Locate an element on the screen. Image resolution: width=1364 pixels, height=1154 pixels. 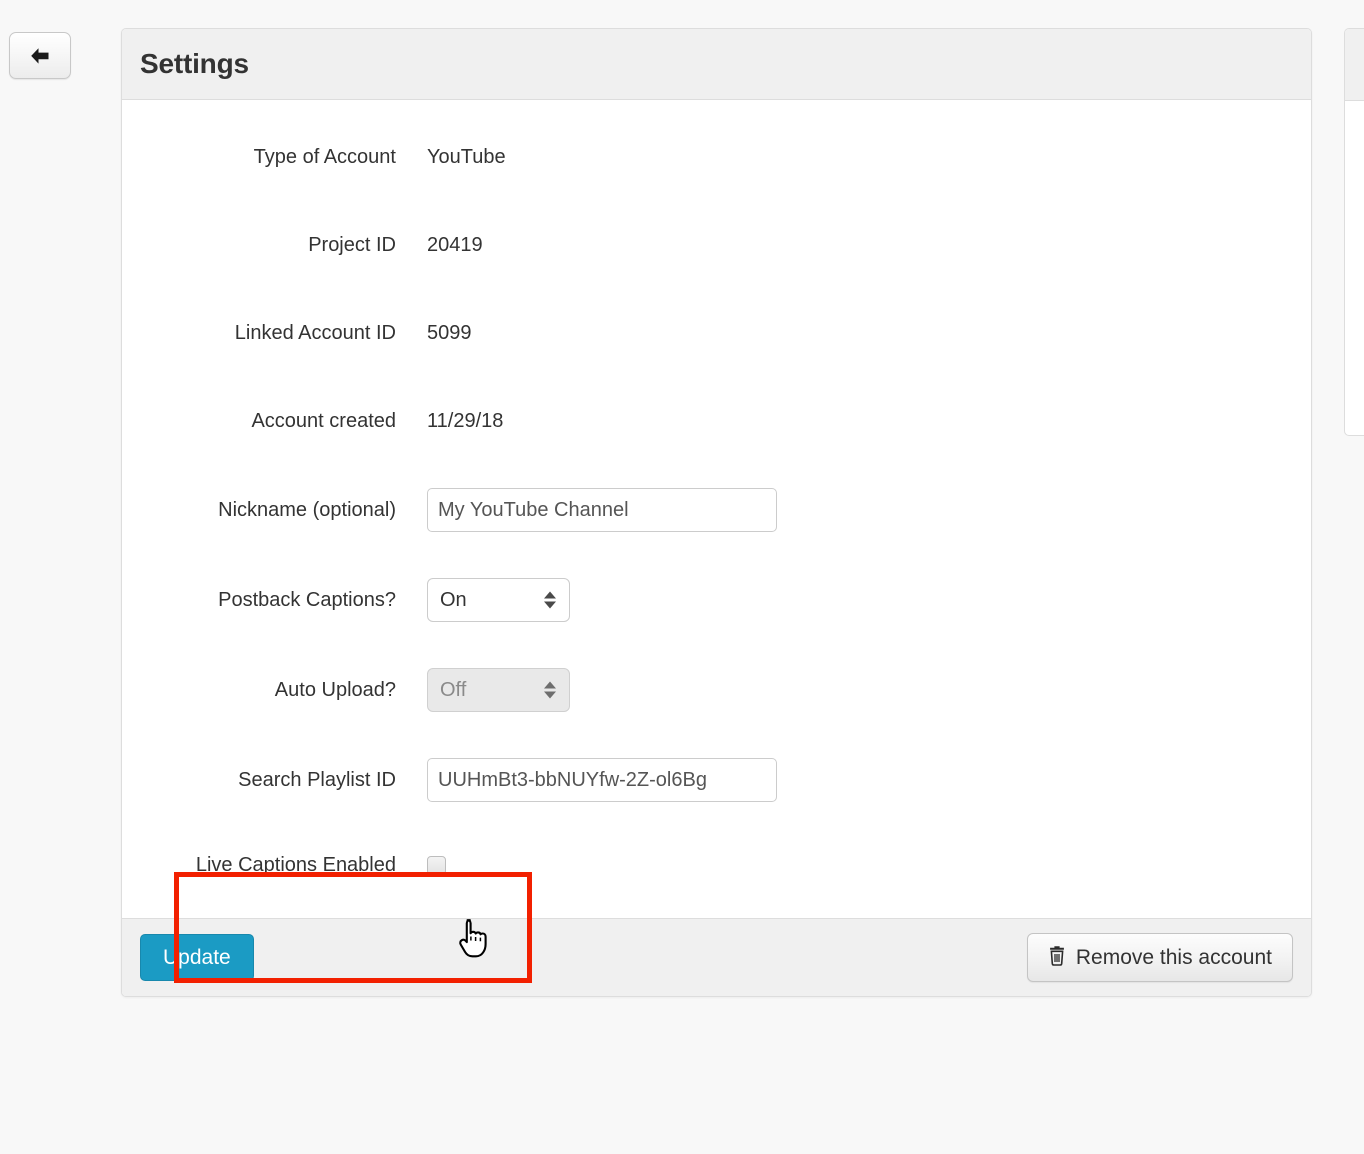
card-footer: Update Remove this account is located at coordinates (716, 957).